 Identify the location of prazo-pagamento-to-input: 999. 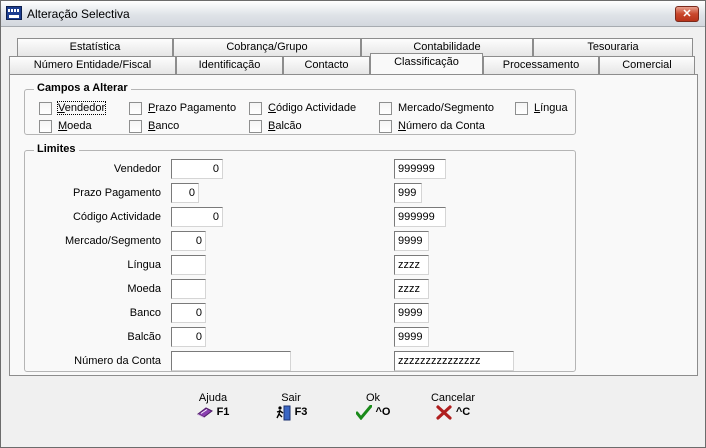
(408, 193).